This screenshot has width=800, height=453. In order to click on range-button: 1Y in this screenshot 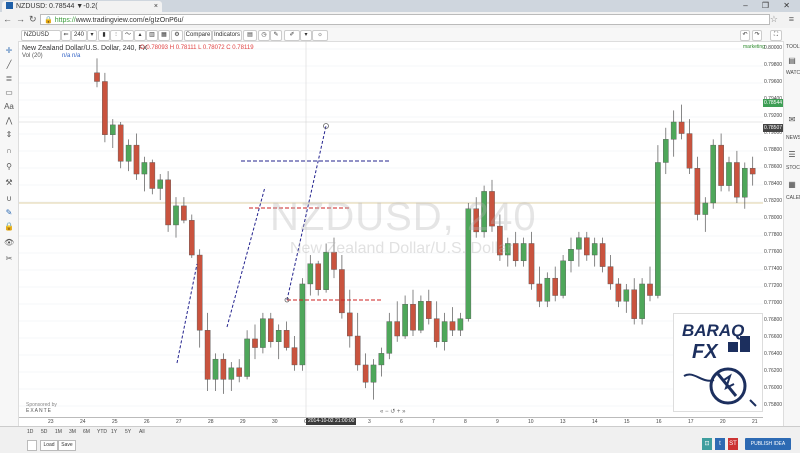, I will do `click(114, 432)`.